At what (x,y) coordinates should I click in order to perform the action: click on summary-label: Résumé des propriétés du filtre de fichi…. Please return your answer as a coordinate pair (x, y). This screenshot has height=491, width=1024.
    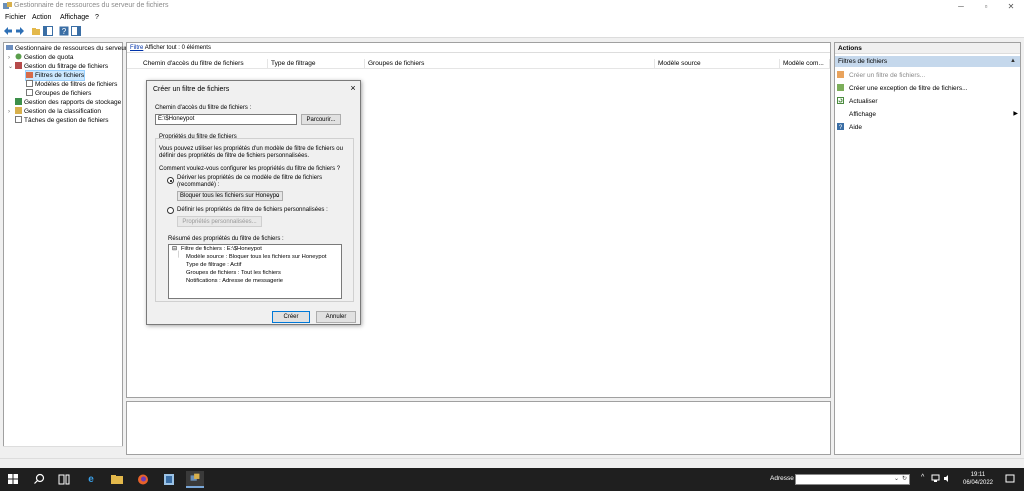
    Looking at the image, I should click on (226, 239).